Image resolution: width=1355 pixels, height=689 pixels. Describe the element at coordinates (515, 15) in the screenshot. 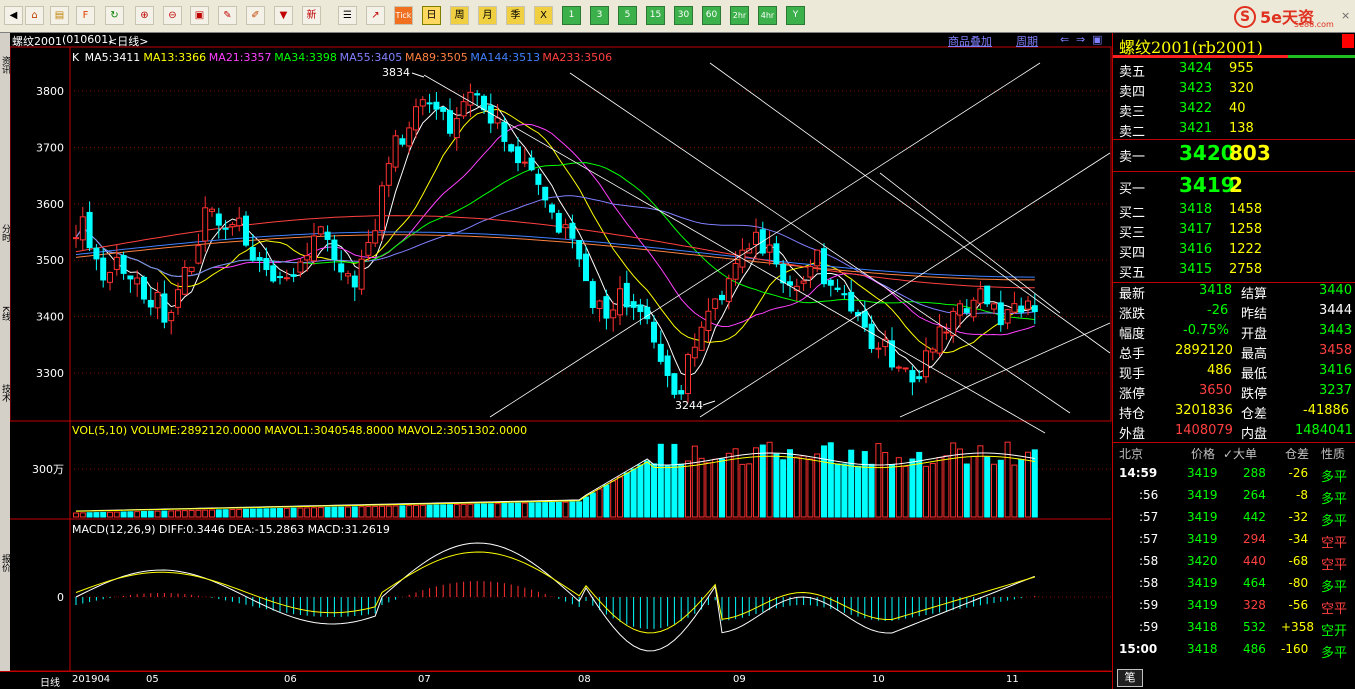

I see `period-quarter-button: 季` at that location.